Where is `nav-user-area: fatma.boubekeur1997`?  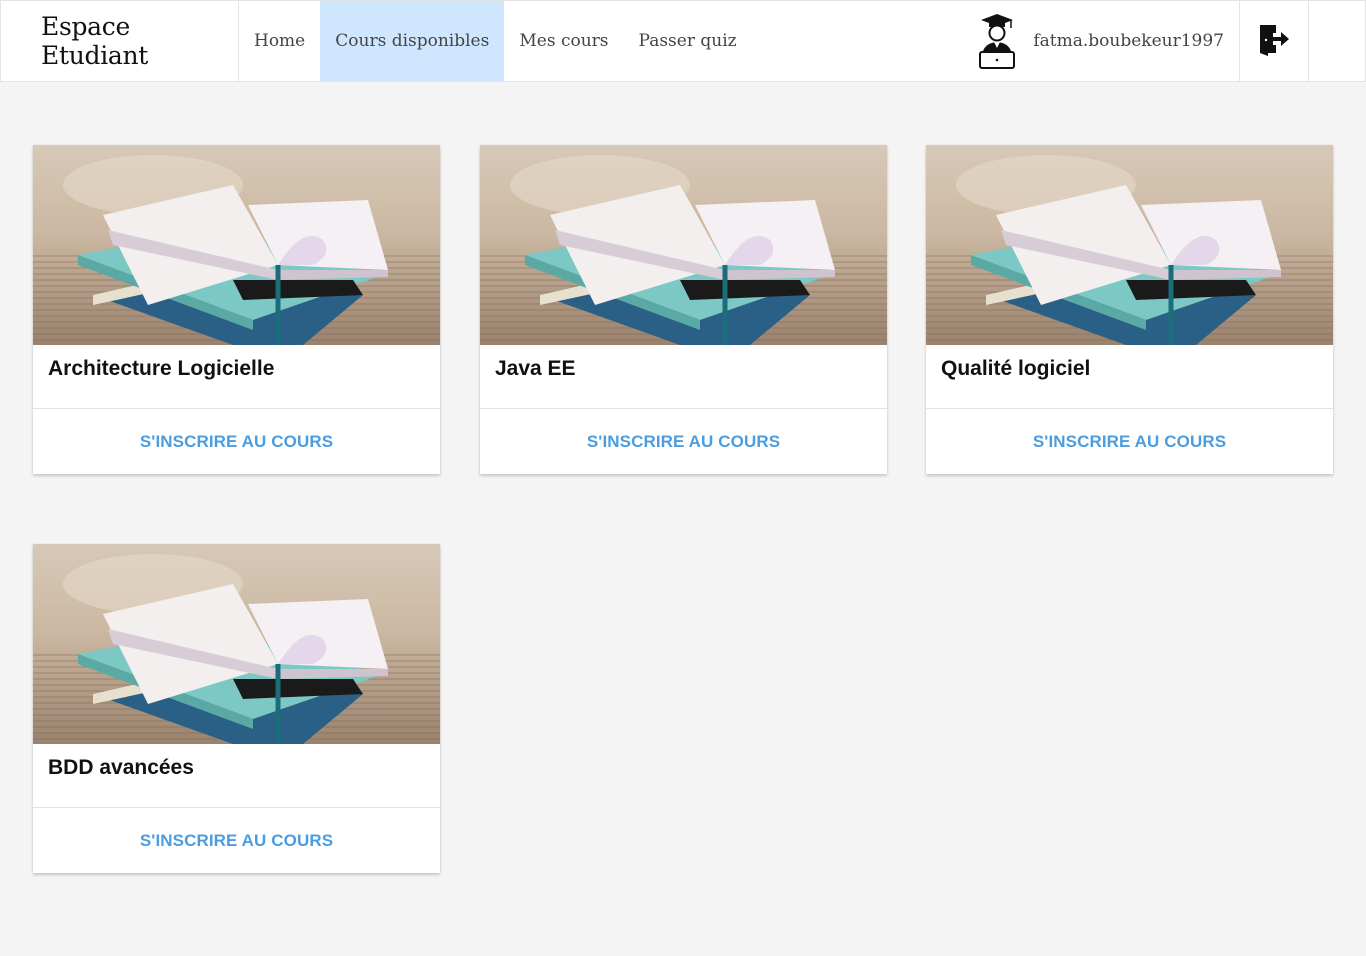 nav-user-area: fatma.boubekeur1997 is located at coordinates (1170, 41).